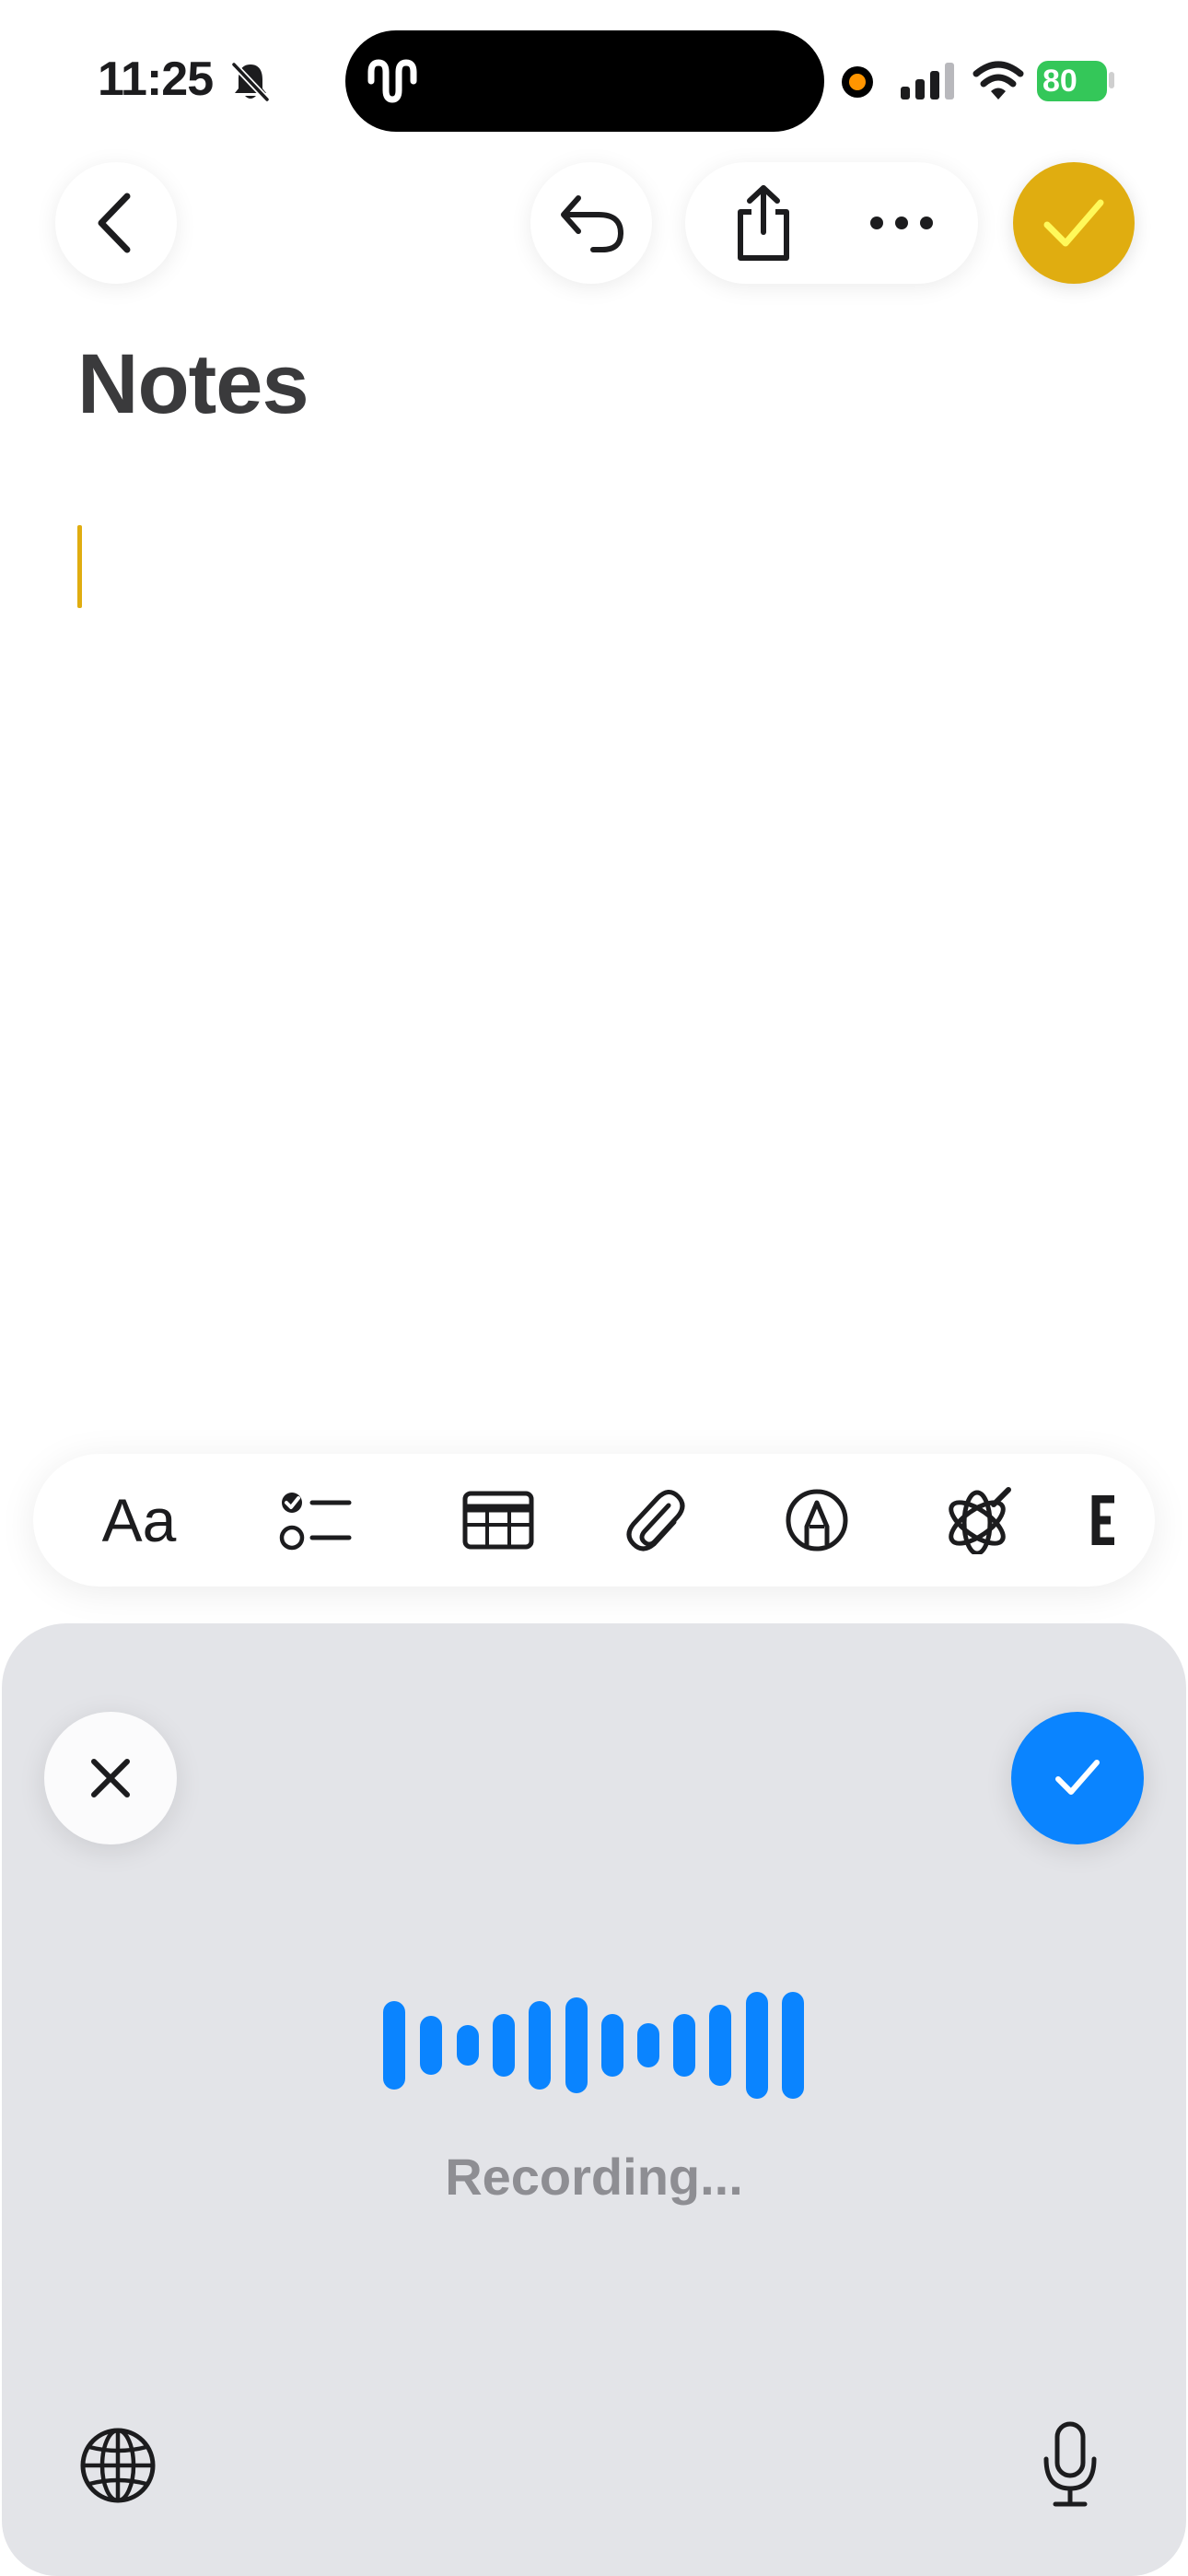 The image size is (1188, 2576). I want to click on share-button, so click(763, 223).